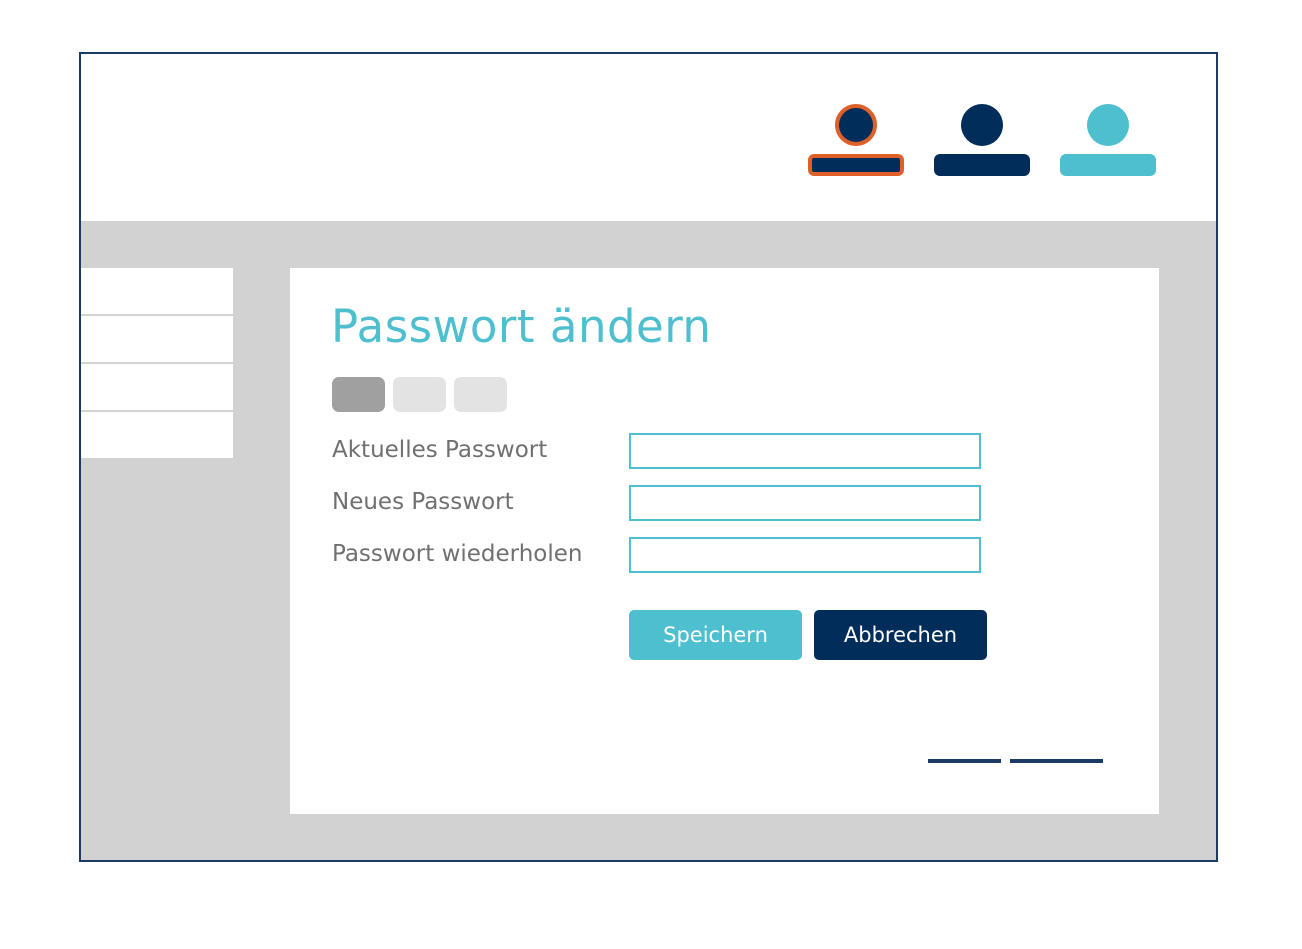 The width and height of the screenshot is (1302, 949). Describe the element at coordinates (805, 451) in the screenshot. I see `current-password-input` at that location.